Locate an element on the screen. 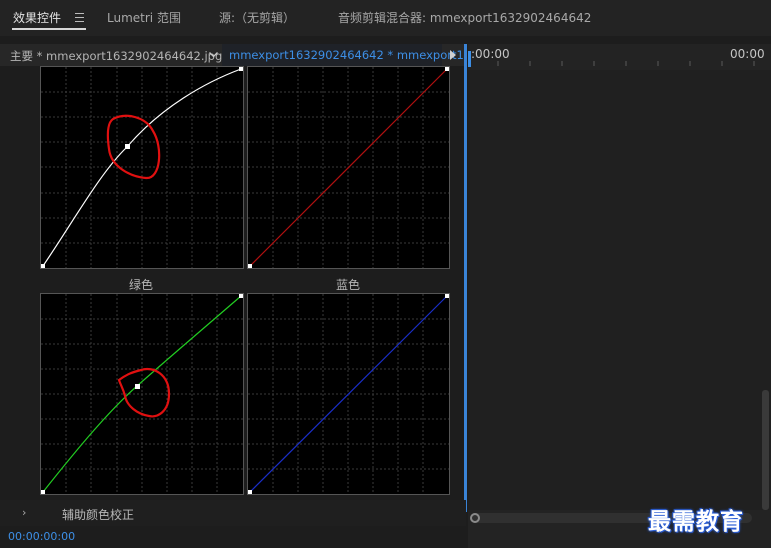 Image resolution: width=771 pixels, height=548 pixels. secondary-color-correction-row: › 辅助颜色校正 is located at coordinates (233, 513).